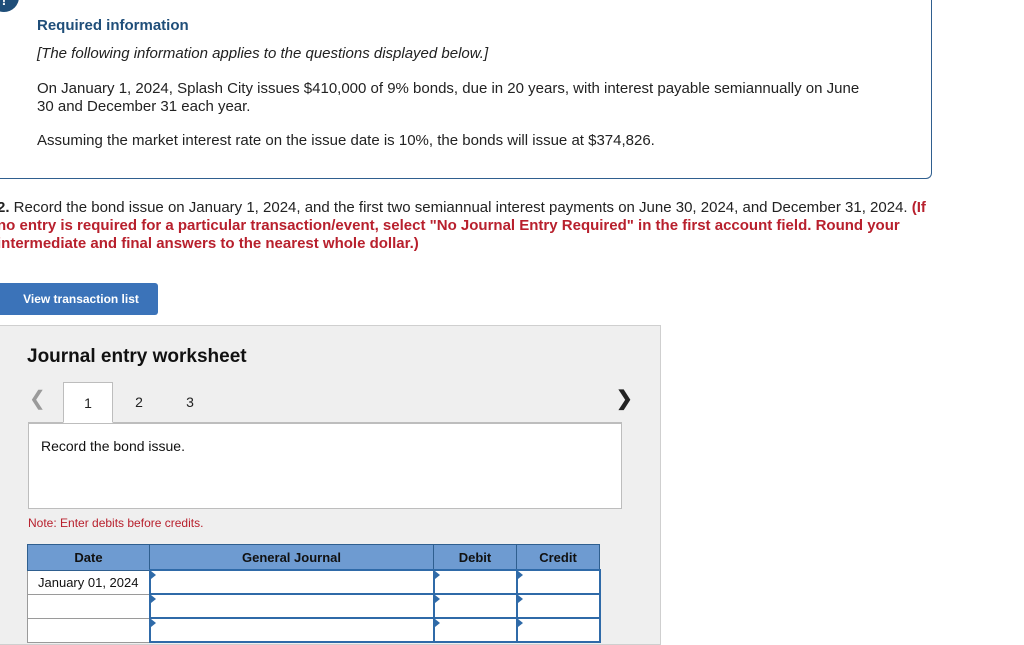 The width and height of the screenshot is (1024, 645). I want to click on worksheet-title: Journal entry worksheet, so click(137, 356).